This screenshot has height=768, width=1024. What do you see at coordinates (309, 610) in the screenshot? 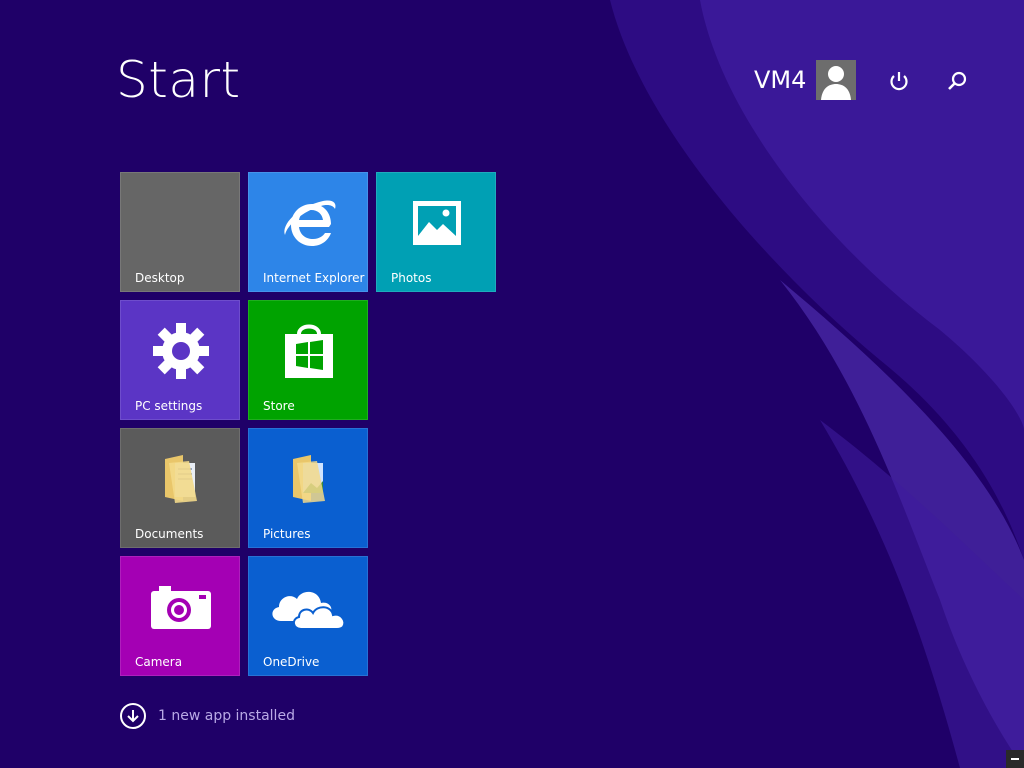
I see `cloud-icon` at bounding box center [309, 610].